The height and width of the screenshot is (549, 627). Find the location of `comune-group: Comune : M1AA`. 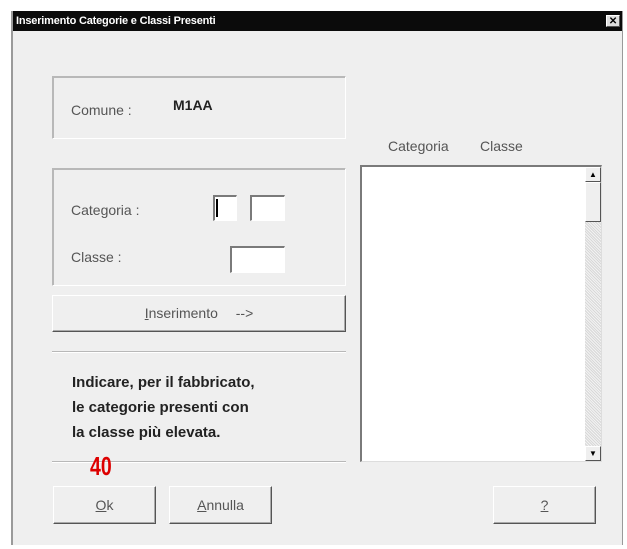

comune-group: Comune : M1AA is located at coordinates (199, 107).